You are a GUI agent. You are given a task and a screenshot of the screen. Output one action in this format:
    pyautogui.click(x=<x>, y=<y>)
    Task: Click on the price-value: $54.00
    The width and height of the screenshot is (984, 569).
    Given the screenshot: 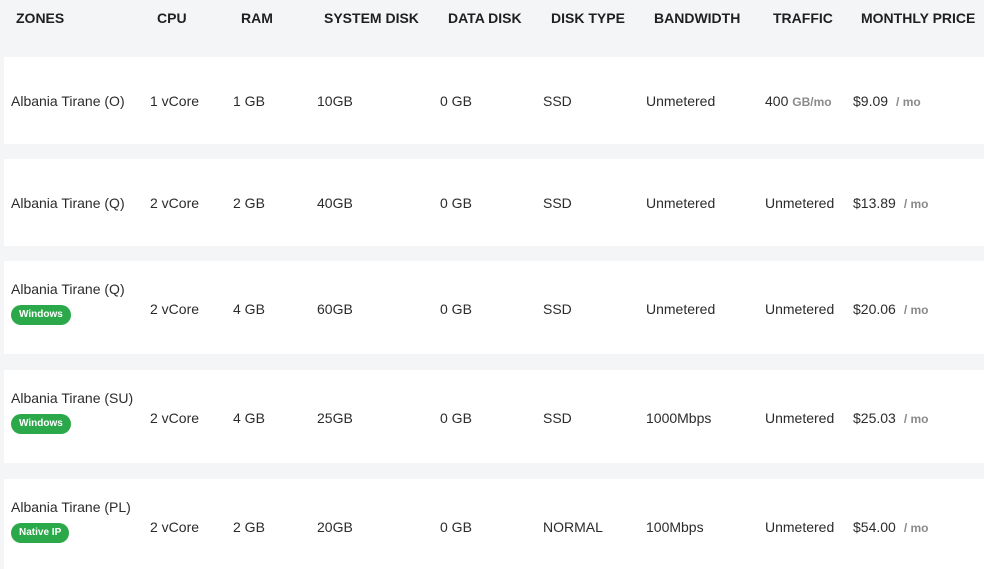 What is the action you would take?
    pyautogui.click(x=874, y=527)
    